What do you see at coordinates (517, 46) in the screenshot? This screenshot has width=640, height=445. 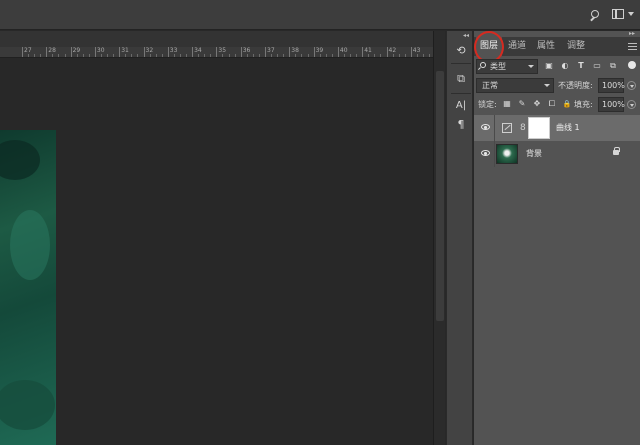 I see `tab-channels: 通道` at bounding box center [517, 46].